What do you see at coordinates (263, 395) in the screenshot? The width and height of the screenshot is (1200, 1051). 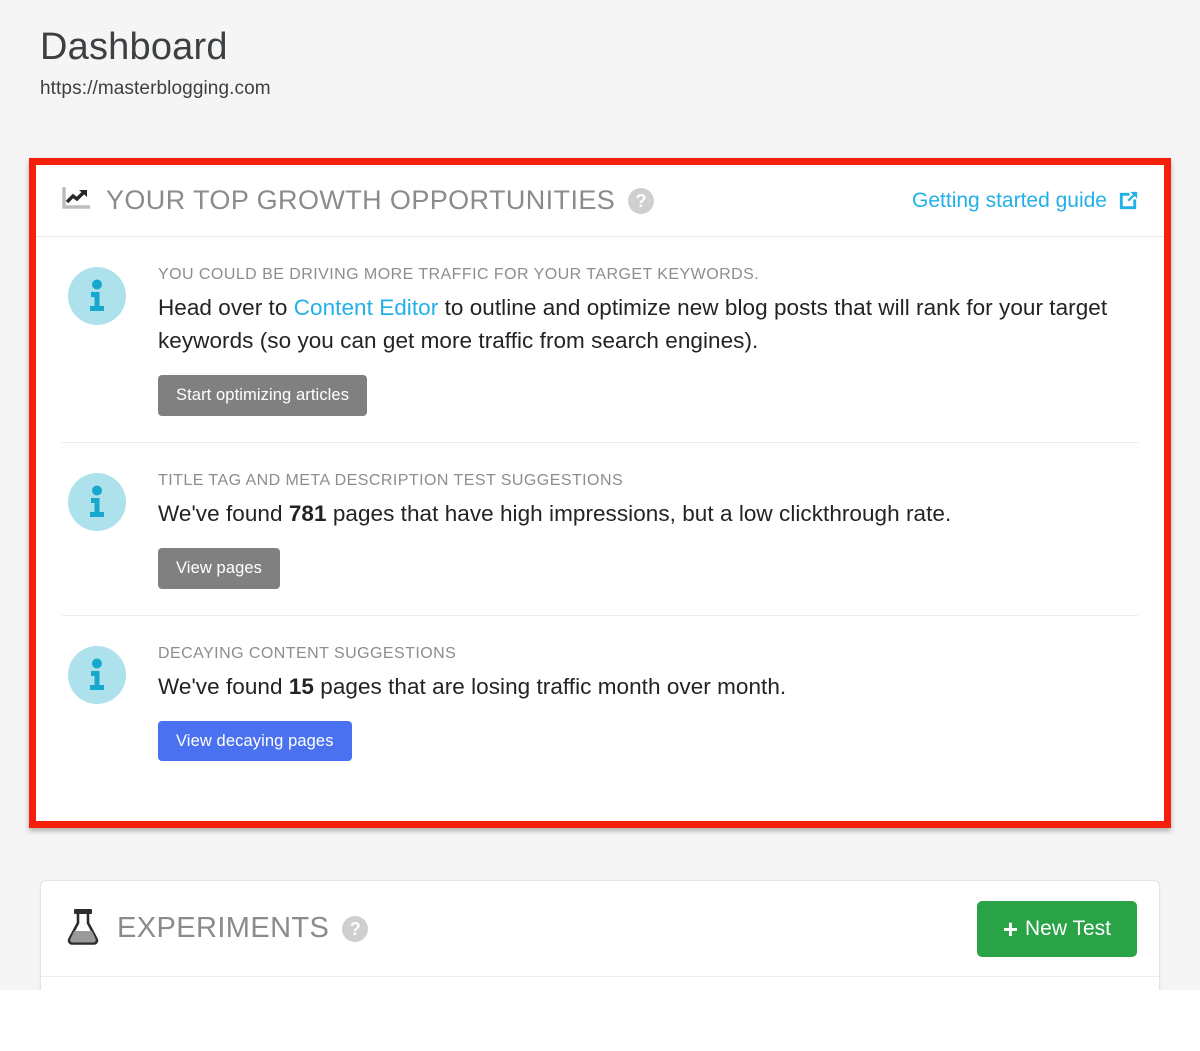 I see `start-optimizing-articles-button: Start optimizing articles` at bounding box center [263, 395].